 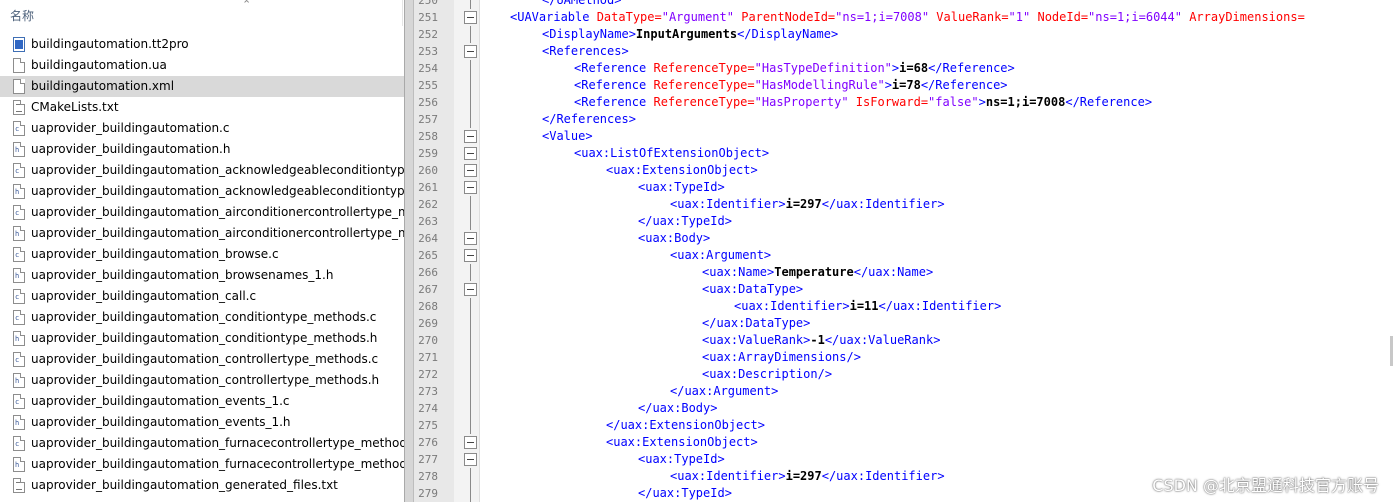 I want to click on file-item: buildingautomation.xml, so click(x=202, y=86).